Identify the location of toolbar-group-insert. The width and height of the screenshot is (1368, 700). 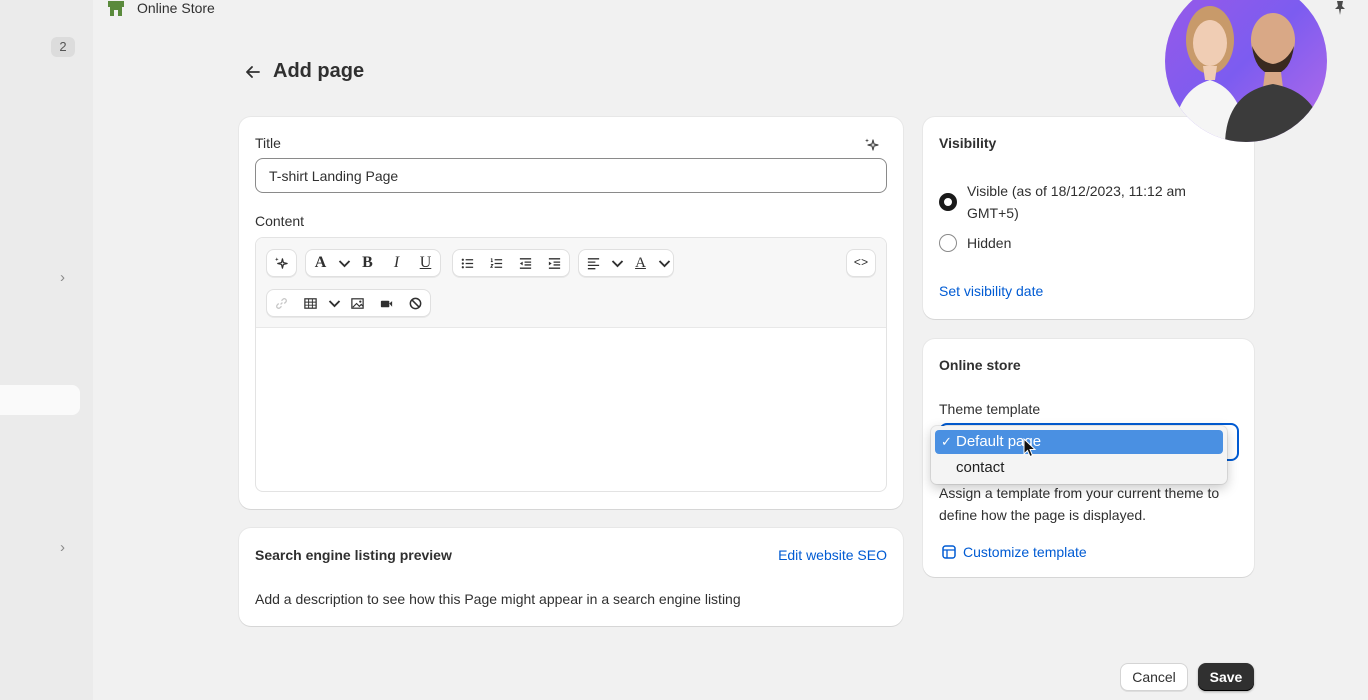
(348, 303).